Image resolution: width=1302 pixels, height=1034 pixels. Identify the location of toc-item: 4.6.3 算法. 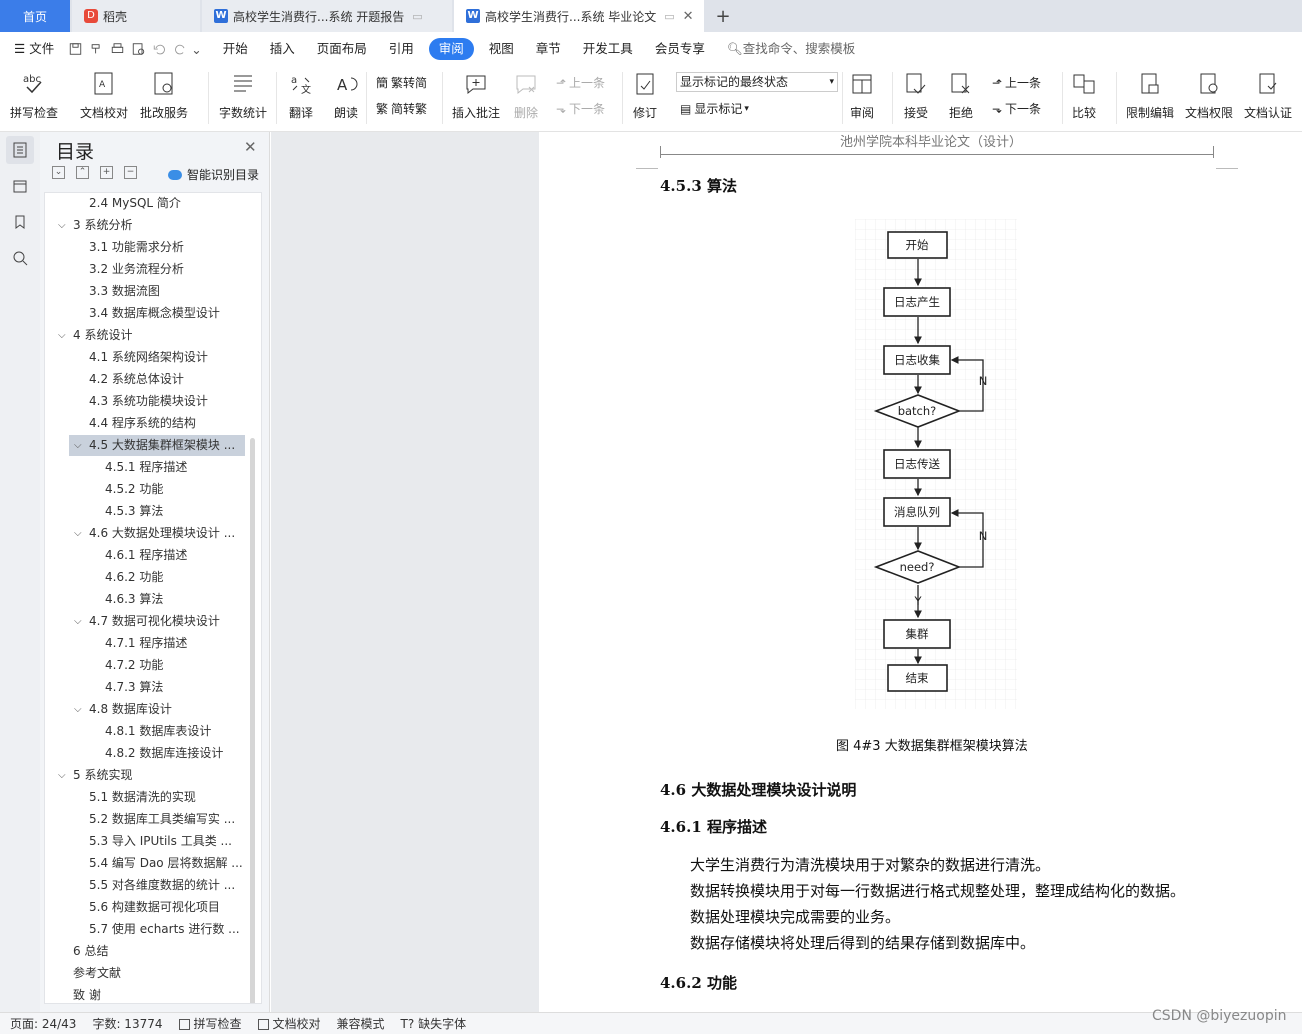
(145, 599).